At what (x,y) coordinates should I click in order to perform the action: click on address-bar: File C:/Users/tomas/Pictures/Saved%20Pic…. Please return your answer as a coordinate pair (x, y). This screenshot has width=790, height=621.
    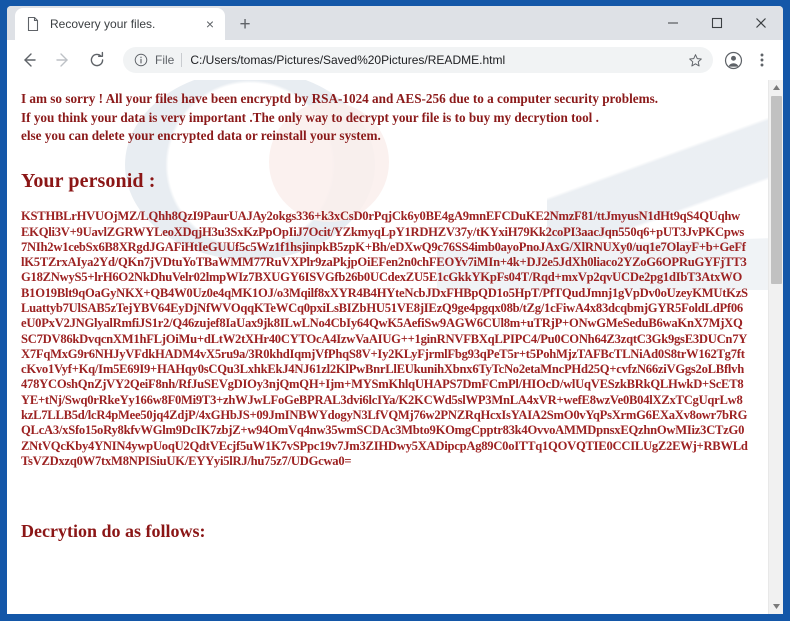
    Looking at the image, I should click on (418, 60).